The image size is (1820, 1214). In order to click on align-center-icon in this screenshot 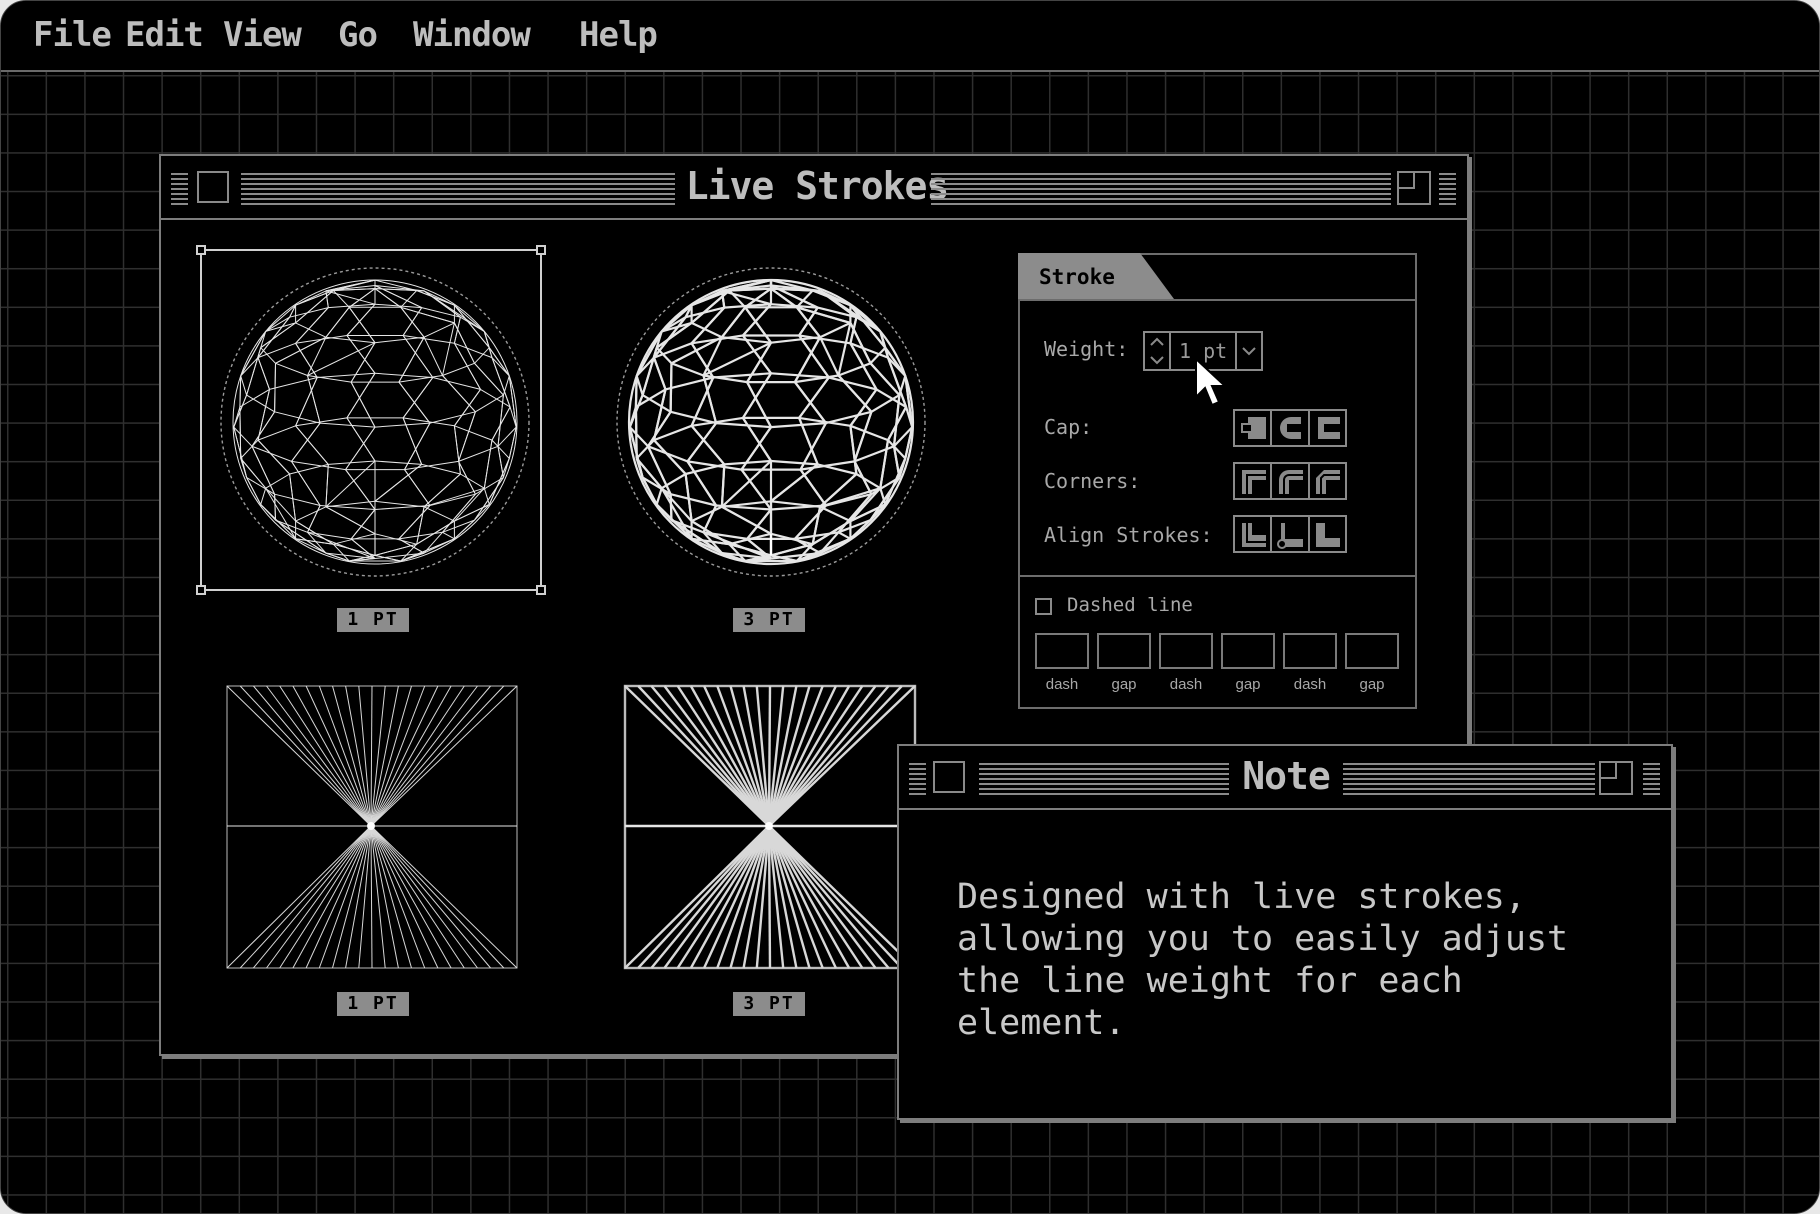, I will do `click(1253, 535)`.